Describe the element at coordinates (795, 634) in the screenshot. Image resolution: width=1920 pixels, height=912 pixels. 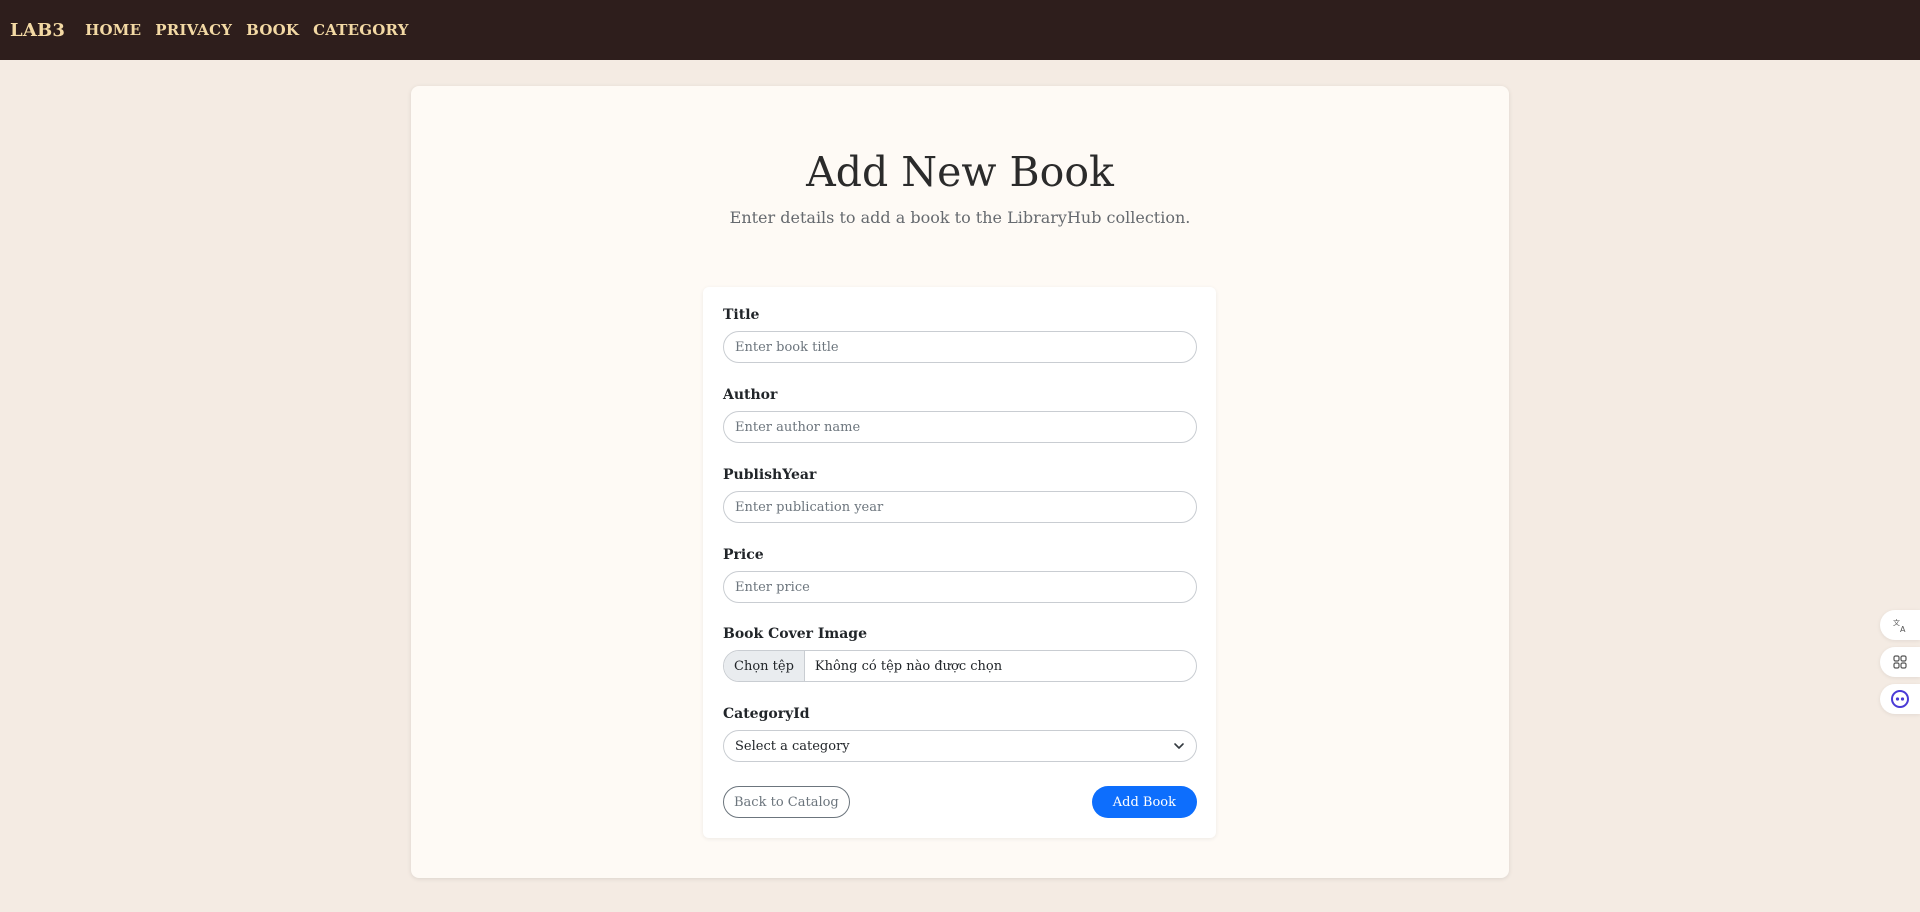
I see `cover-label: Book Cover Image` at that location.